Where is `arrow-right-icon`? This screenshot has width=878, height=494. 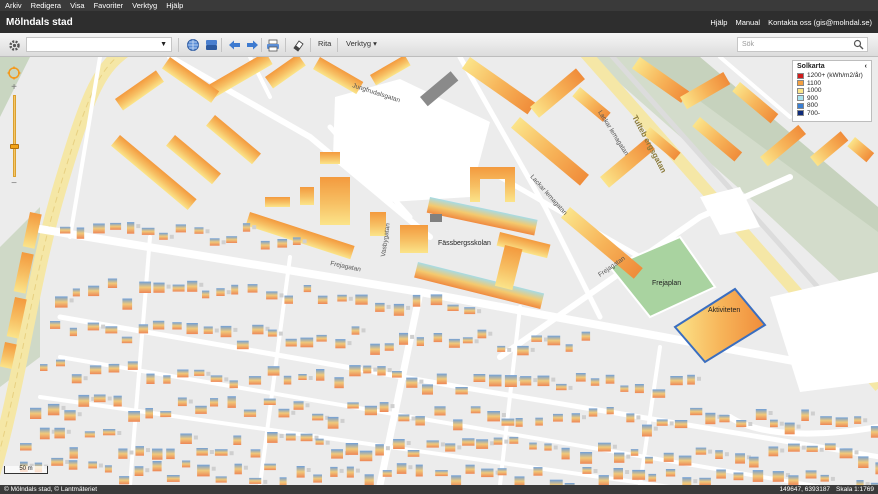
arrow-right-icon is located at coordinates (252, 45).